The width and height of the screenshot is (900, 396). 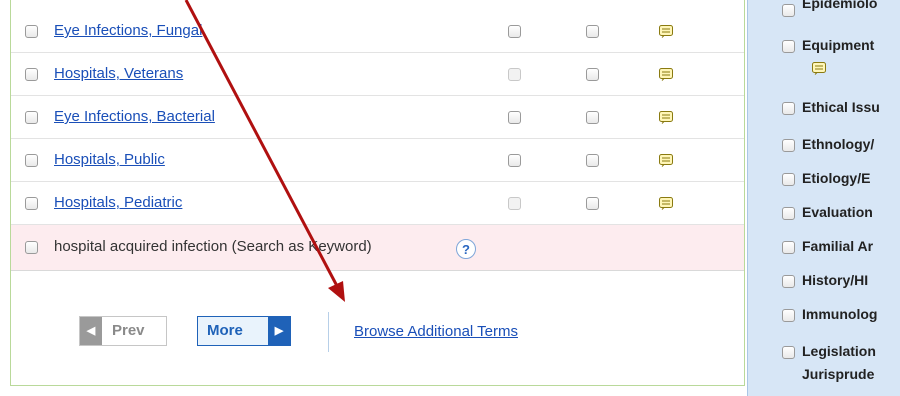 What do you see at coordinates (837, 212) in the screenshot?
I see `subheading-label: Evaluation` at bounding box center [837, 212].